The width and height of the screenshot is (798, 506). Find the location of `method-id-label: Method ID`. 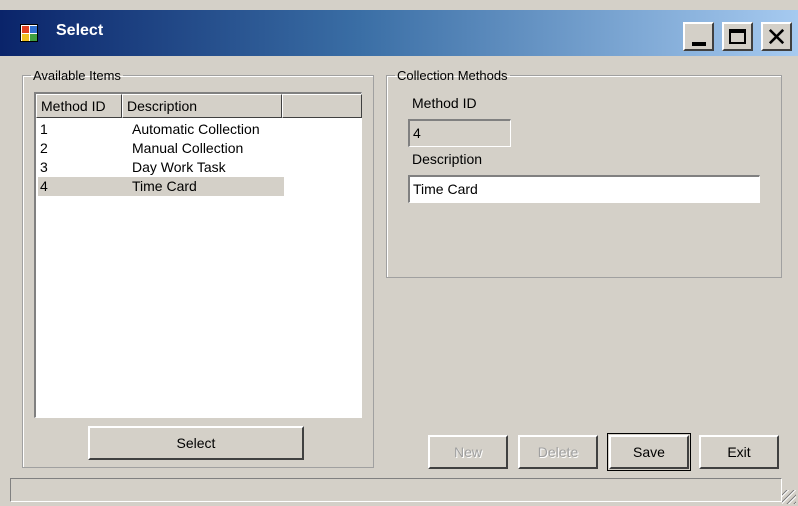

method-id-label: Method ID is located at coordinates (444, 103).